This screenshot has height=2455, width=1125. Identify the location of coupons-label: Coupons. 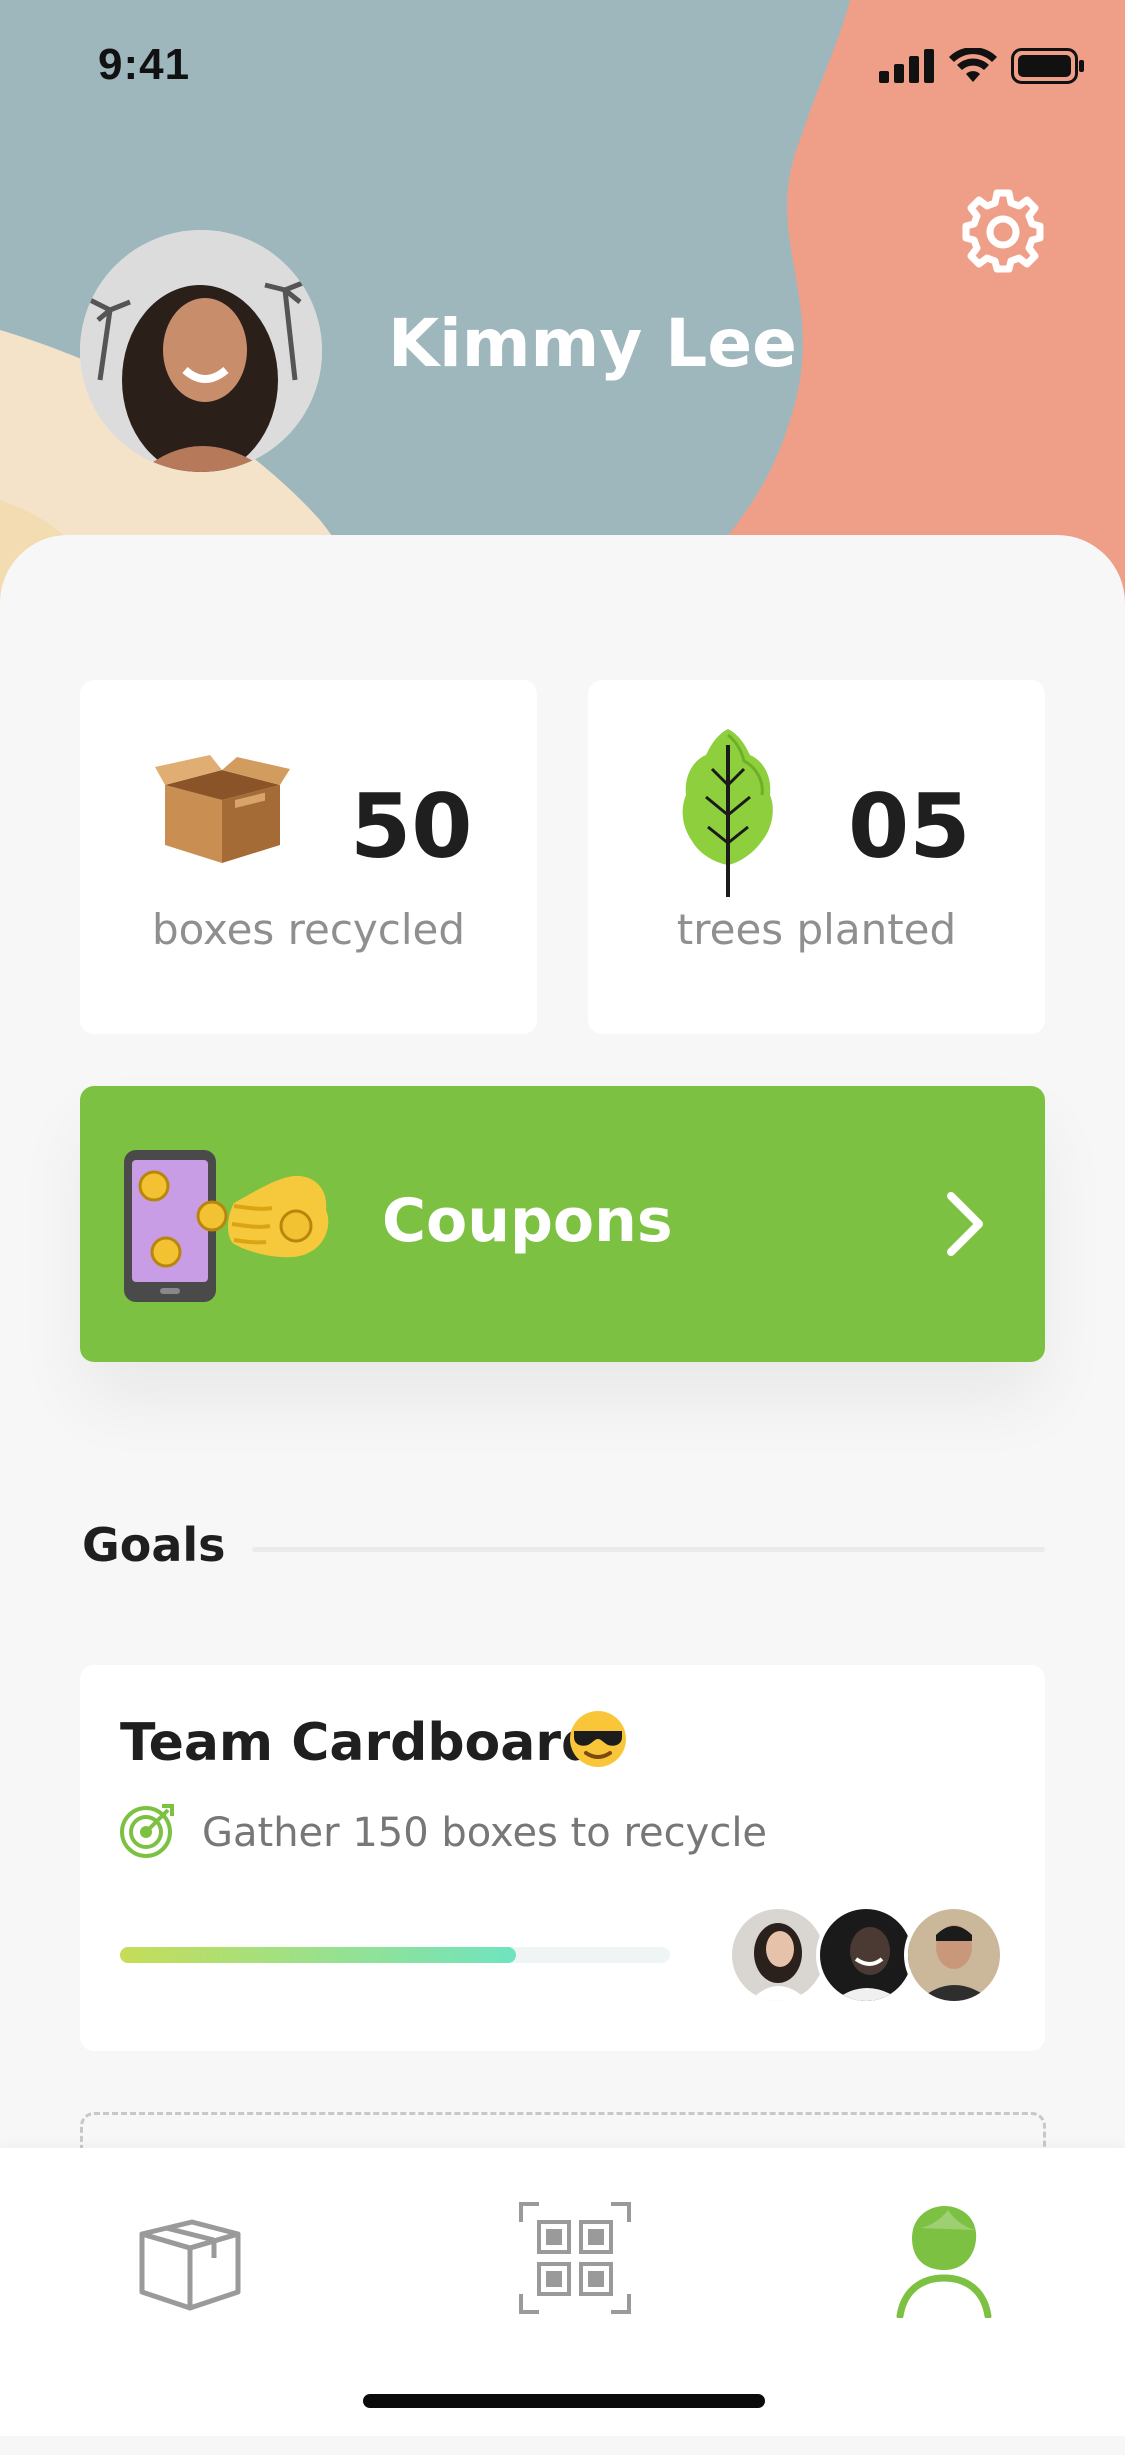
(527, 1221).